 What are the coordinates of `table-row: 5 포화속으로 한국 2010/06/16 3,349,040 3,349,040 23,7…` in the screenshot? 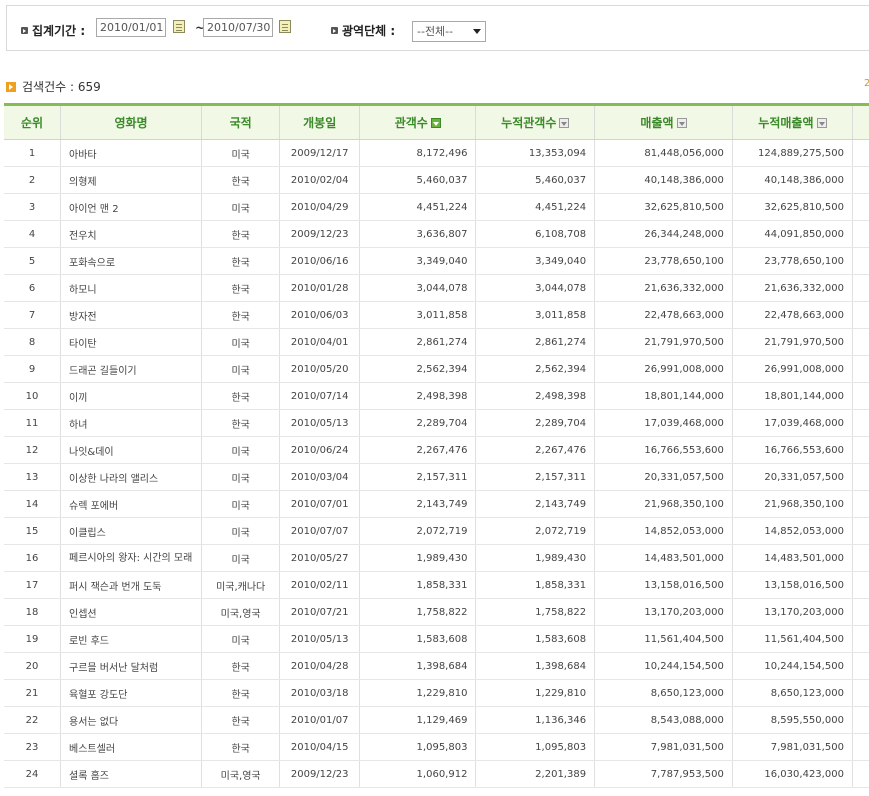 It's located at (436, 261).